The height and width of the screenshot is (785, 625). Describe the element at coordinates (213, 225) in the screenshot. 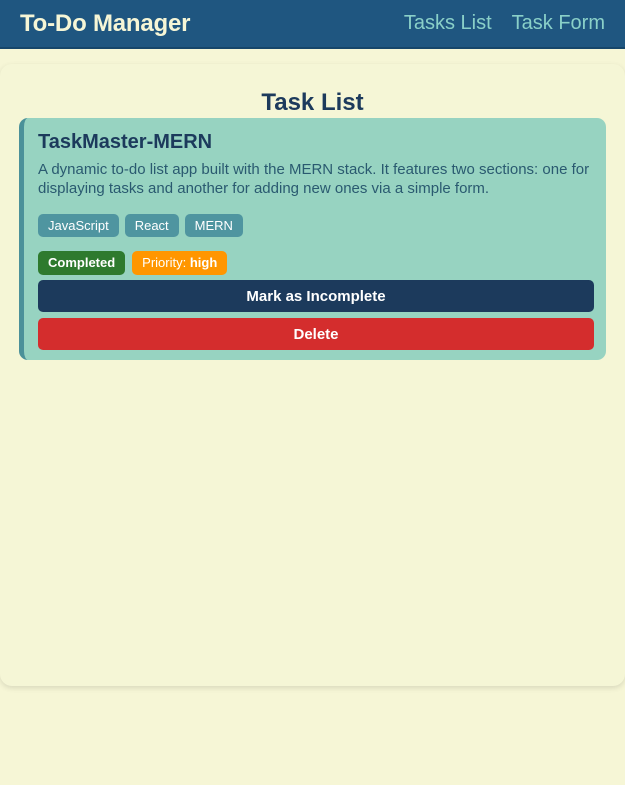

I see `tag-mern: MERN` at that location.